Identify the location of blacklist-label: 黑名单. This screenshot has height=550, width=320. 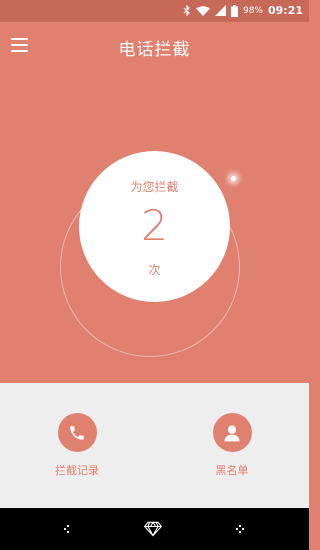
(232, 470).